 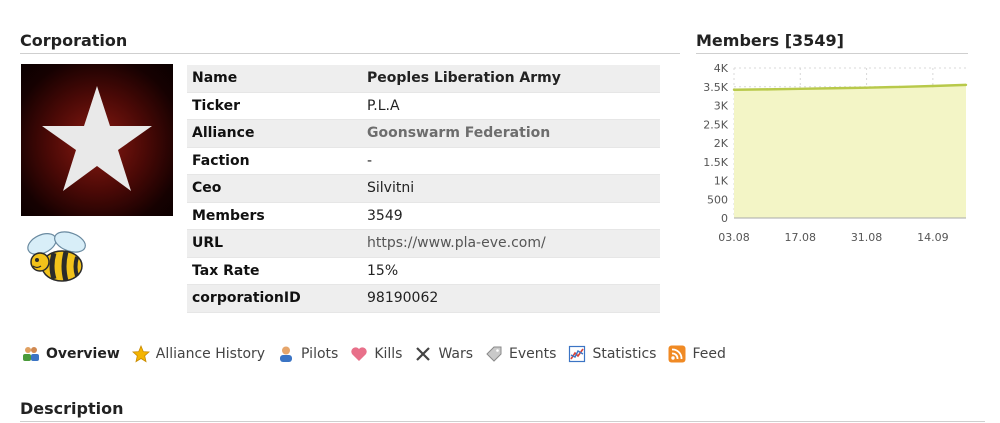 What do you see at coordinates (511, 271) in the screenshot?
I see `tax-rate-value: 15%` at bounding box center [511, 271].